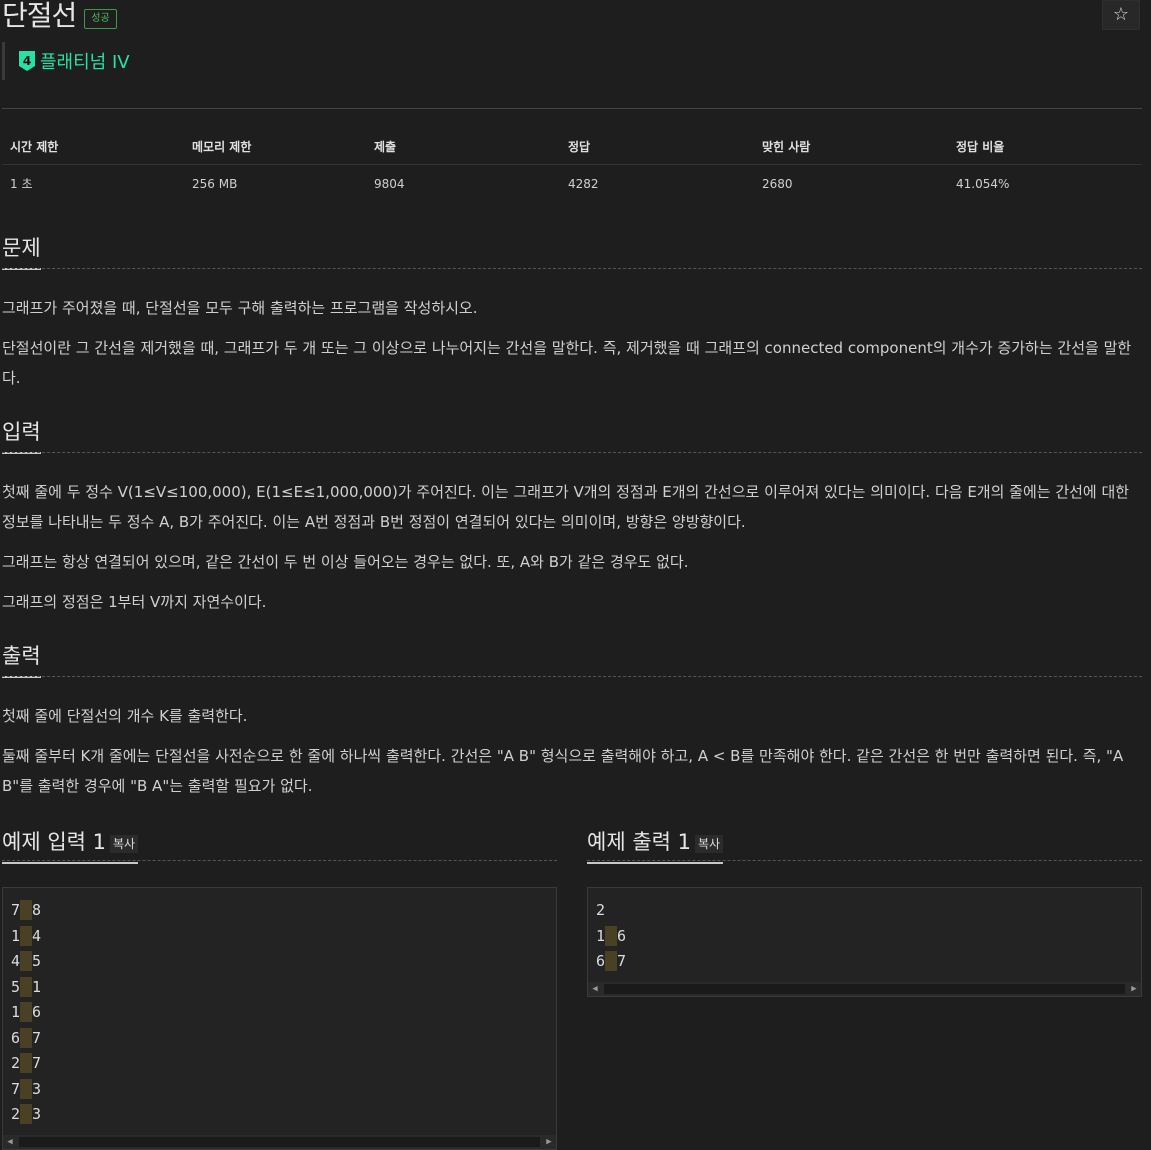 The height and width of the screenshot is (1150, 1151). I want to click on code-line: 2, so click(868, 913).